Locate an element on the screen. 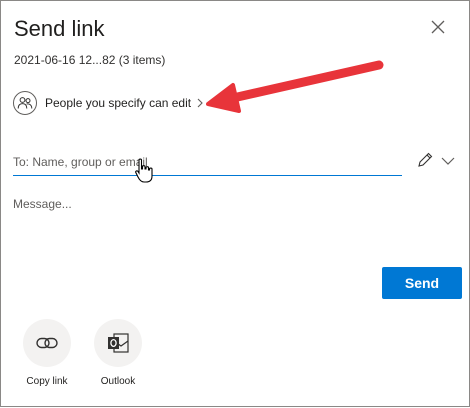  chevron-right-icon is located at coordinates (200, 103).